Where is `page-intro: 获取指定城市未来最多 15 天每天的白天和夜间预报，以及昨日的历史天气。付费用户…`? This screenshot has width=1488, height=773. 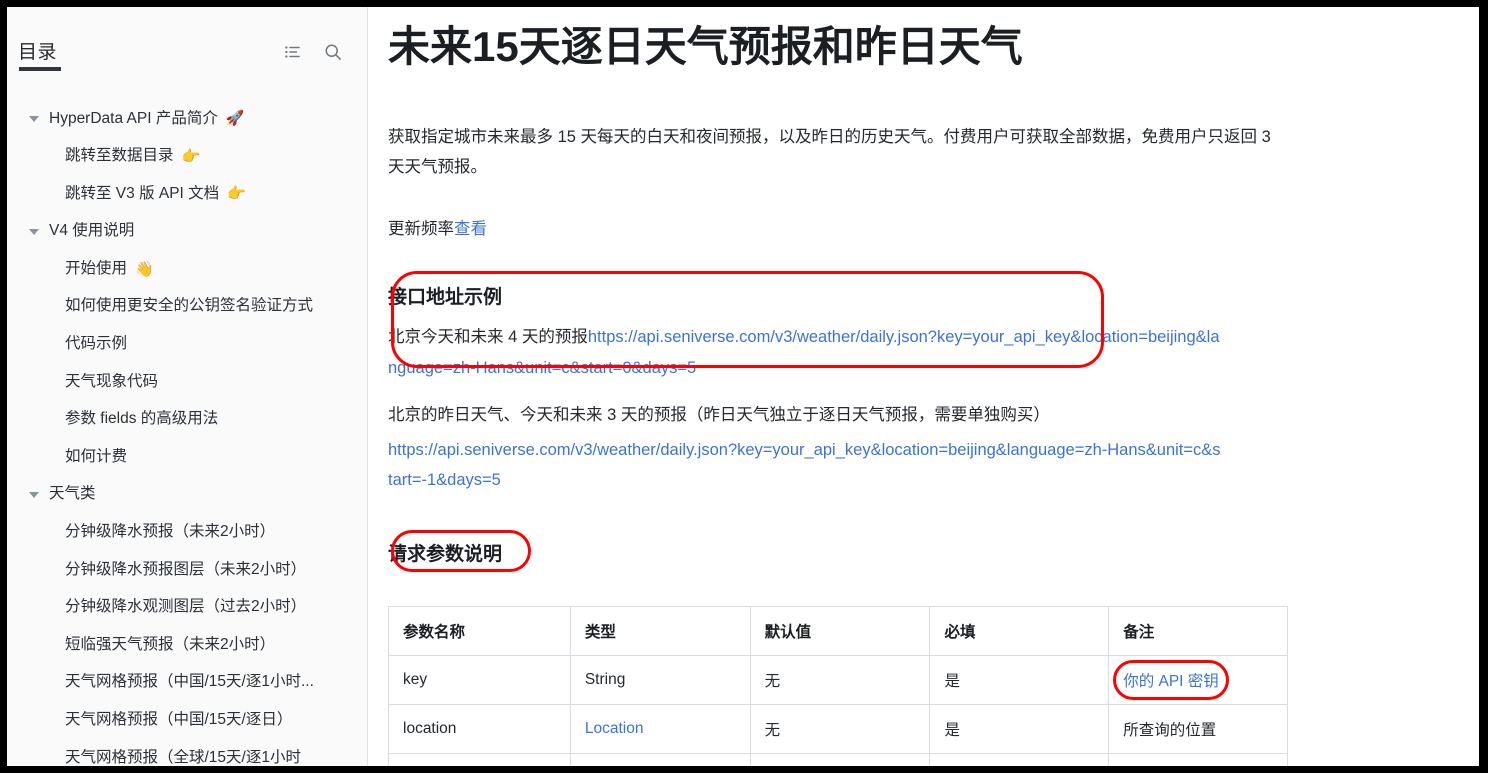 page-intro: 获取指定城市未来最多 15 天每天的白天和夜间预报，以及昨日的历史天气。付费用户… is located at coordinates (829, 152).